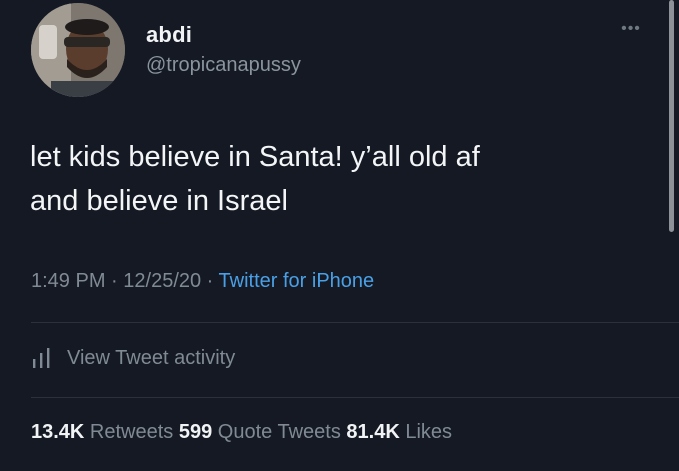  What do you see at coordinates (58, 432) in the screenshot?
I see `retweets-count: 13.4K` at bounding box center [58, 432].